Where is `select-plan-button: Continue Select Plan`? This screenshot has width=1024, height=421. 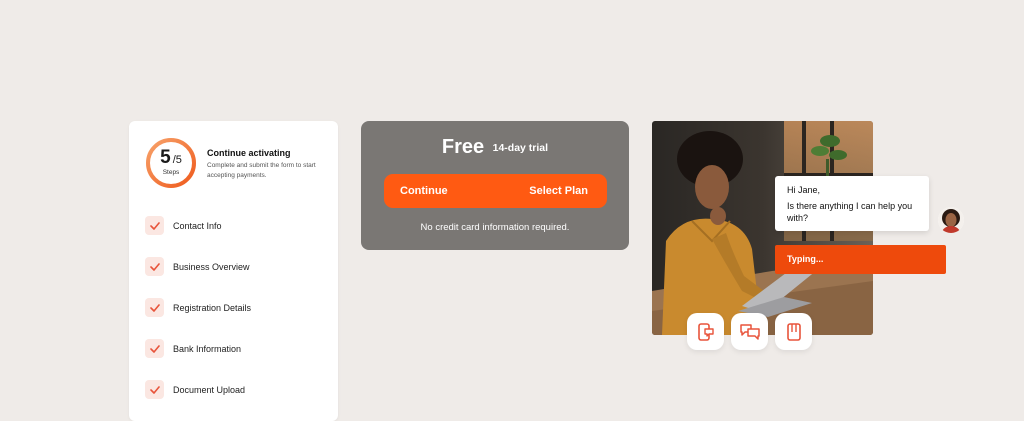 select-plan-button: Continue Select Plan is located at coordinates (495, 191).